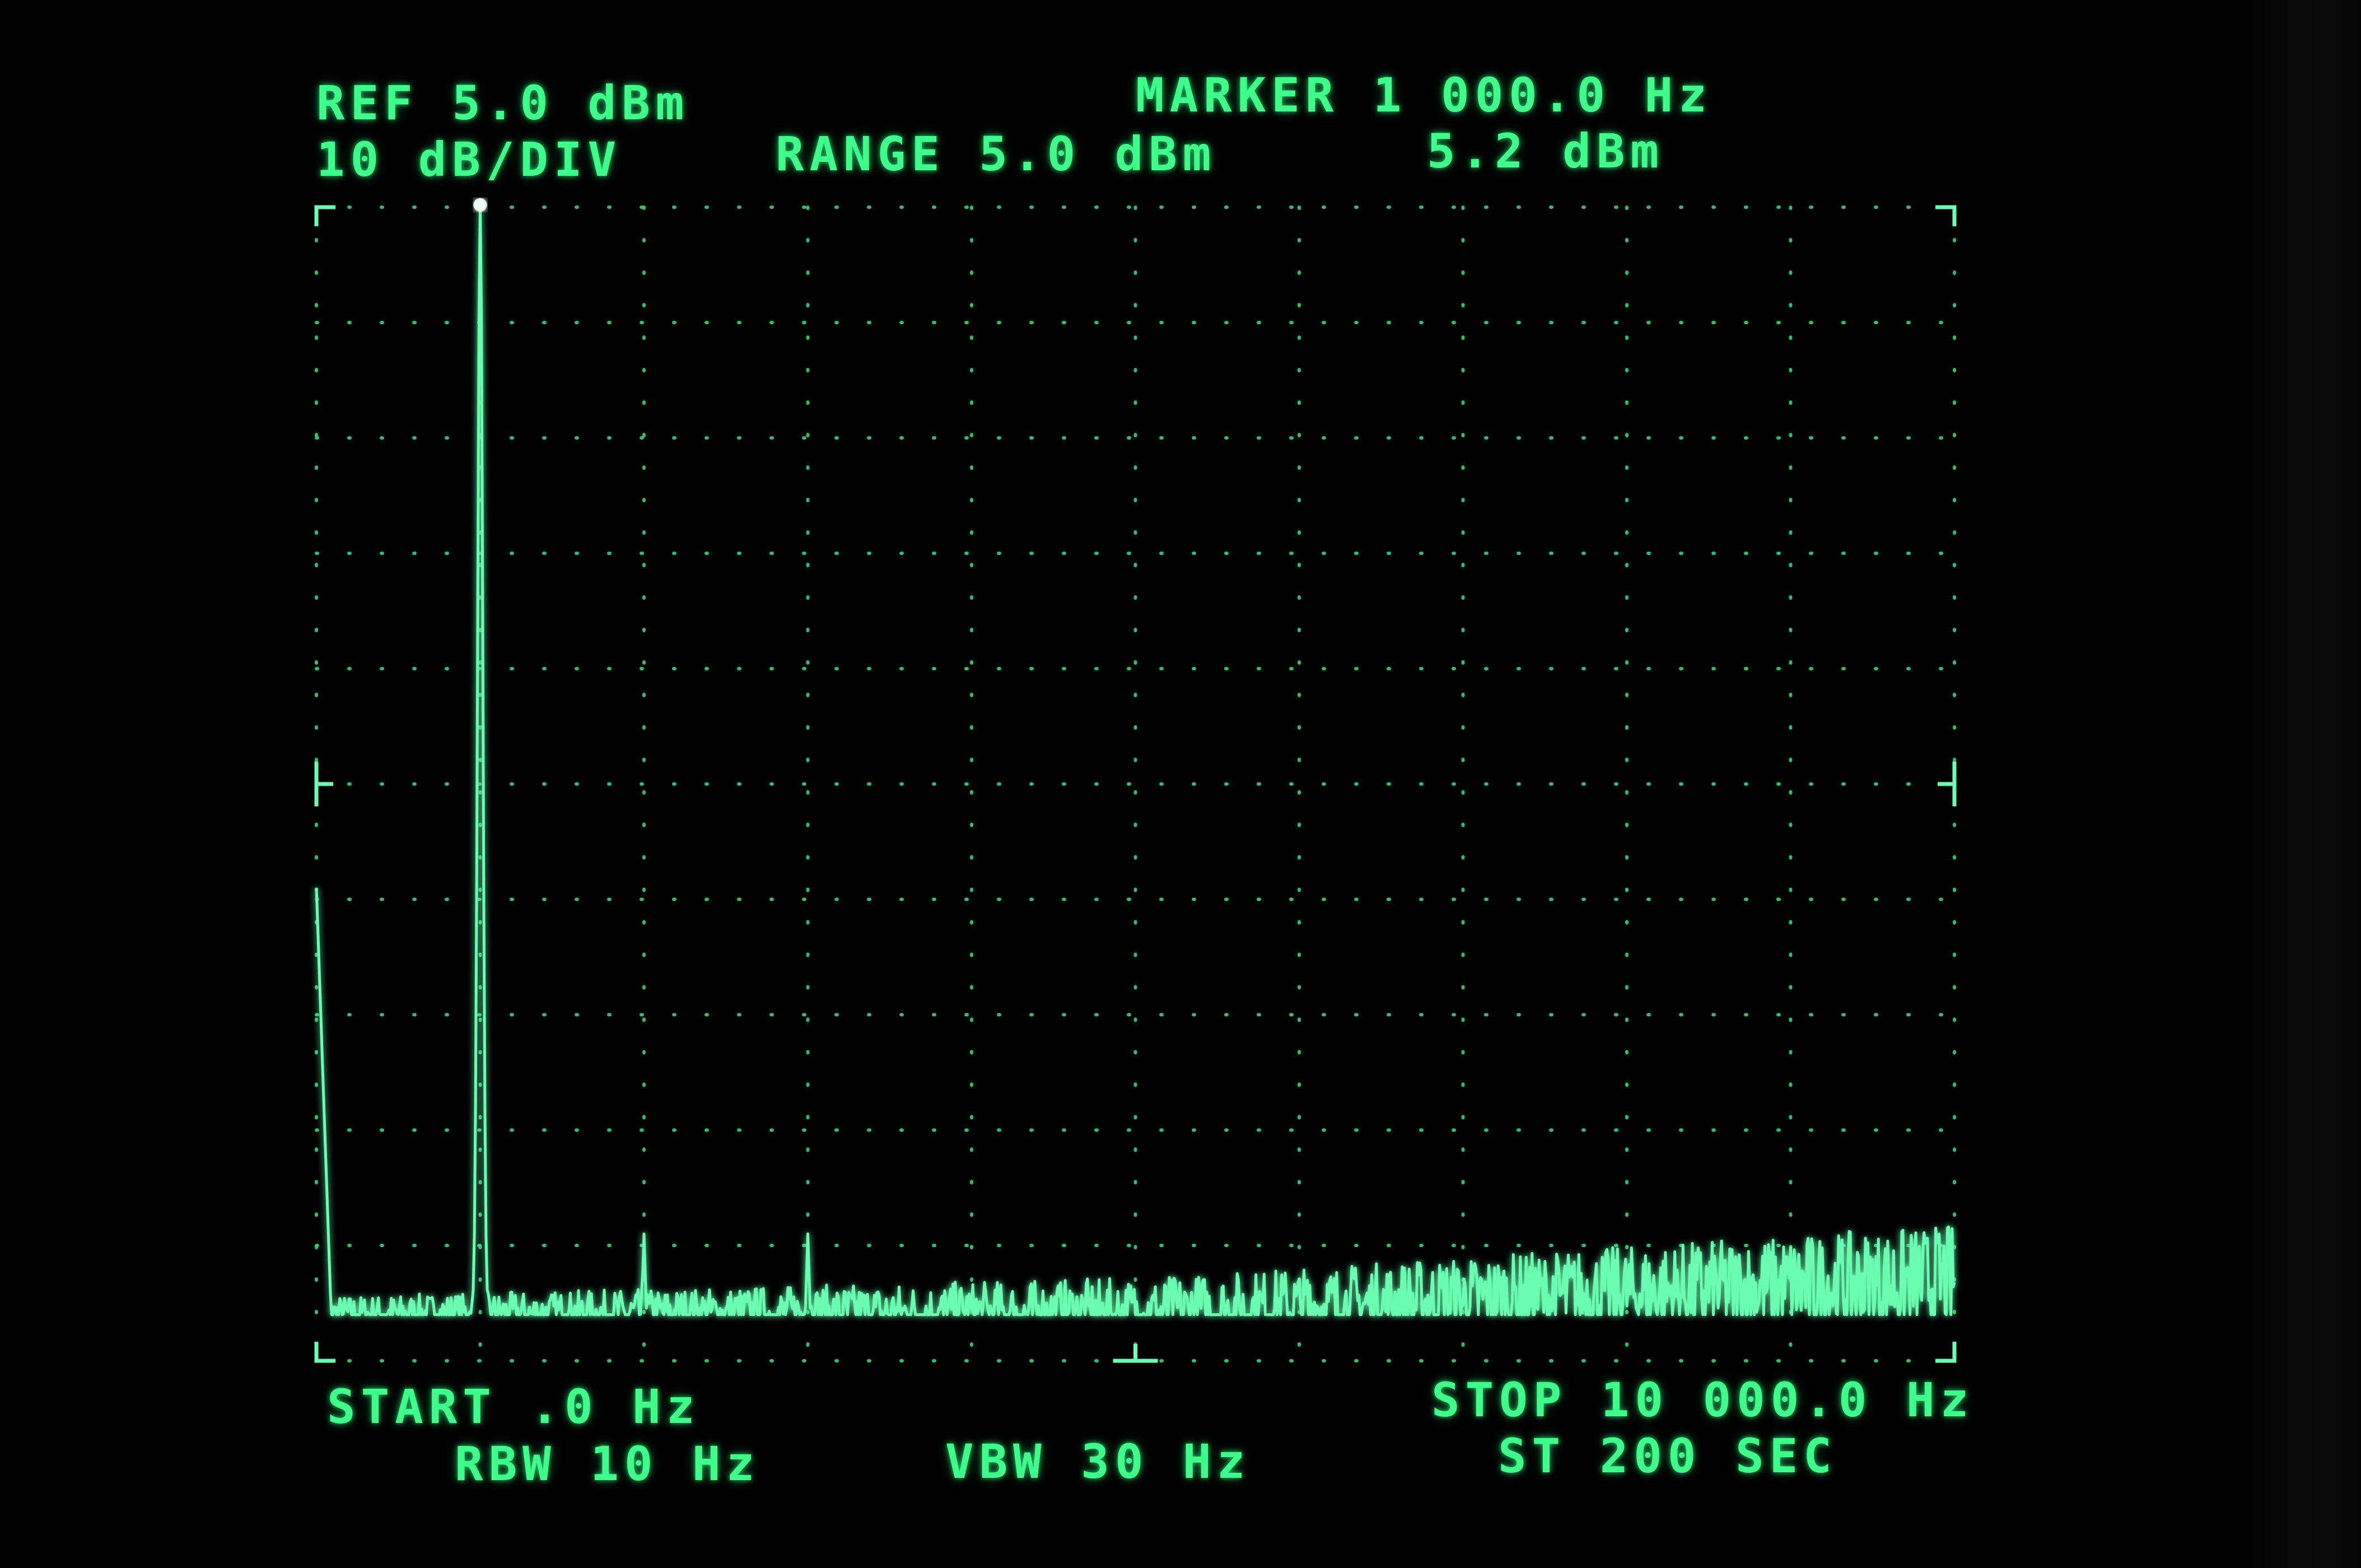 This screenshot has width=2361, height=1568. Describe the element at coordinates (1098, 1462) in the screenshot. I see `vbw-label: VBW 30 Hz` at that location.